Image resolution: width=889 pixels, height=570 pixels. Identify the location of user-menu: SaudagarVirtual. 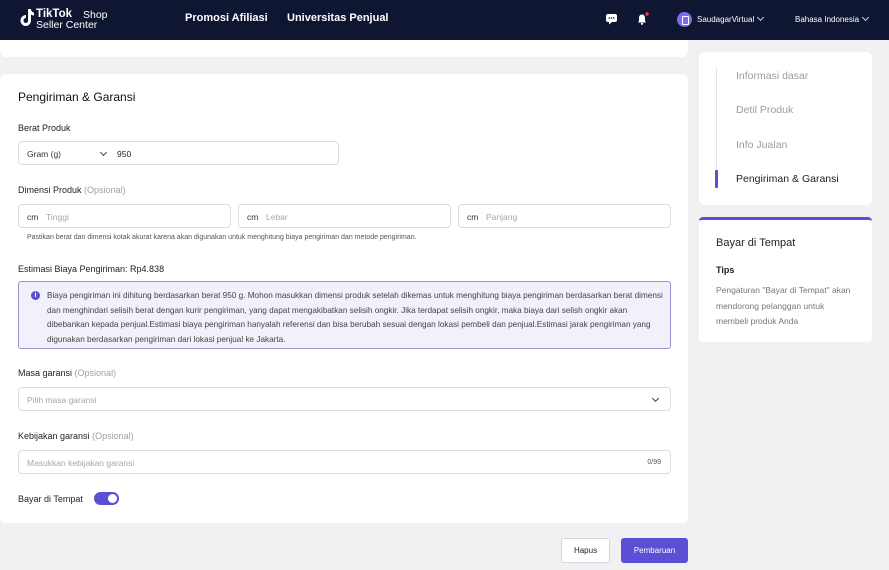
(721, 19).